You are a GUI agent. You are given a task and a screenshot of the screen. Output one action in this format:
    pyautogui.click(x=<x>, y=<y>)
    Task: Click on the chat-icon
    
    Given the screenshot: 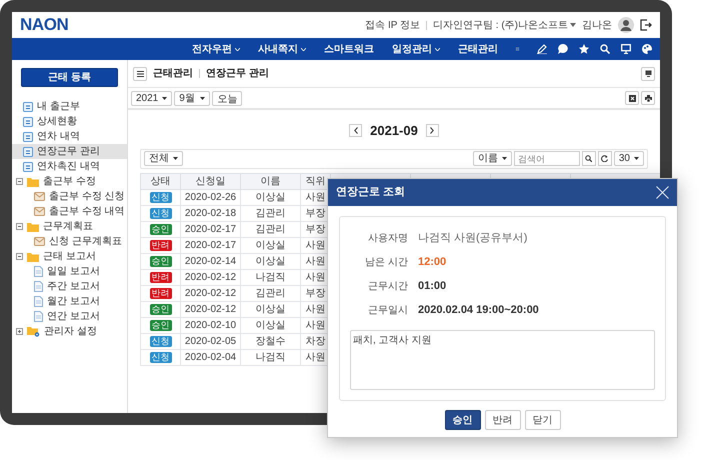 What is the action you would take?
    pyautogui.click(x=563, y=49)
    